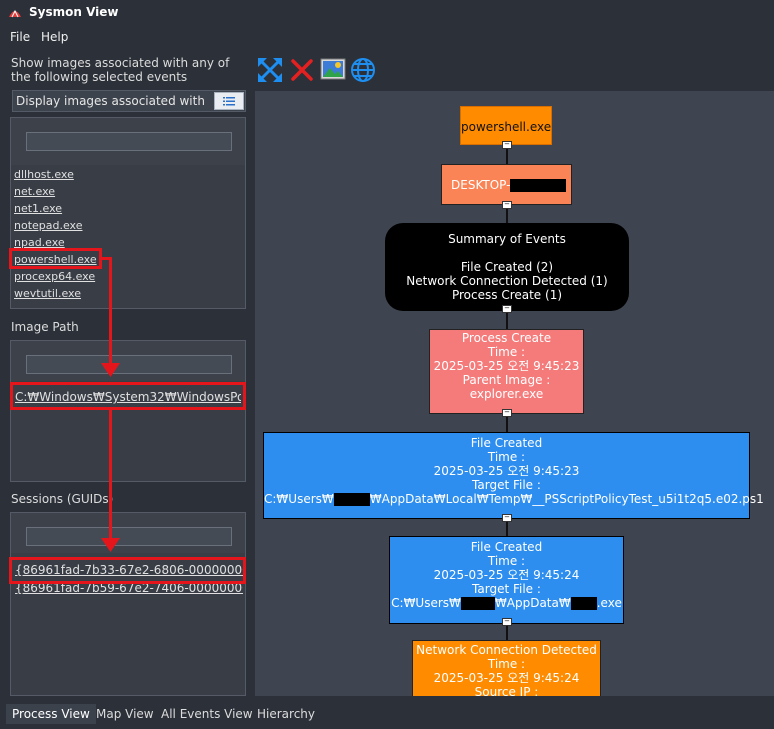  Describe the element at coordinates (54, 37) in the screenshot. I see `menu-help: Help` at that location.